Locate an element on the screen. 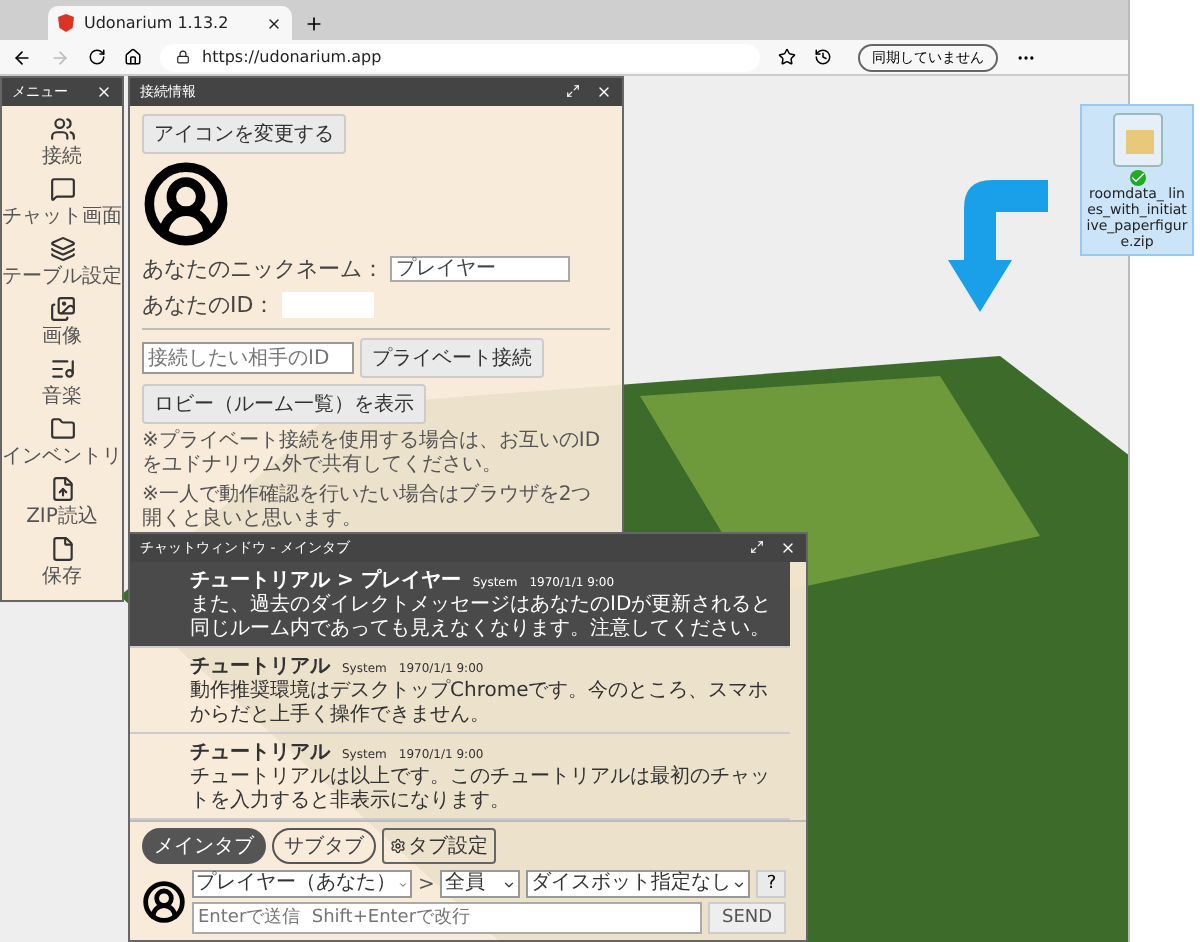  down-arrow-icon is located at coordinates (998, 246).